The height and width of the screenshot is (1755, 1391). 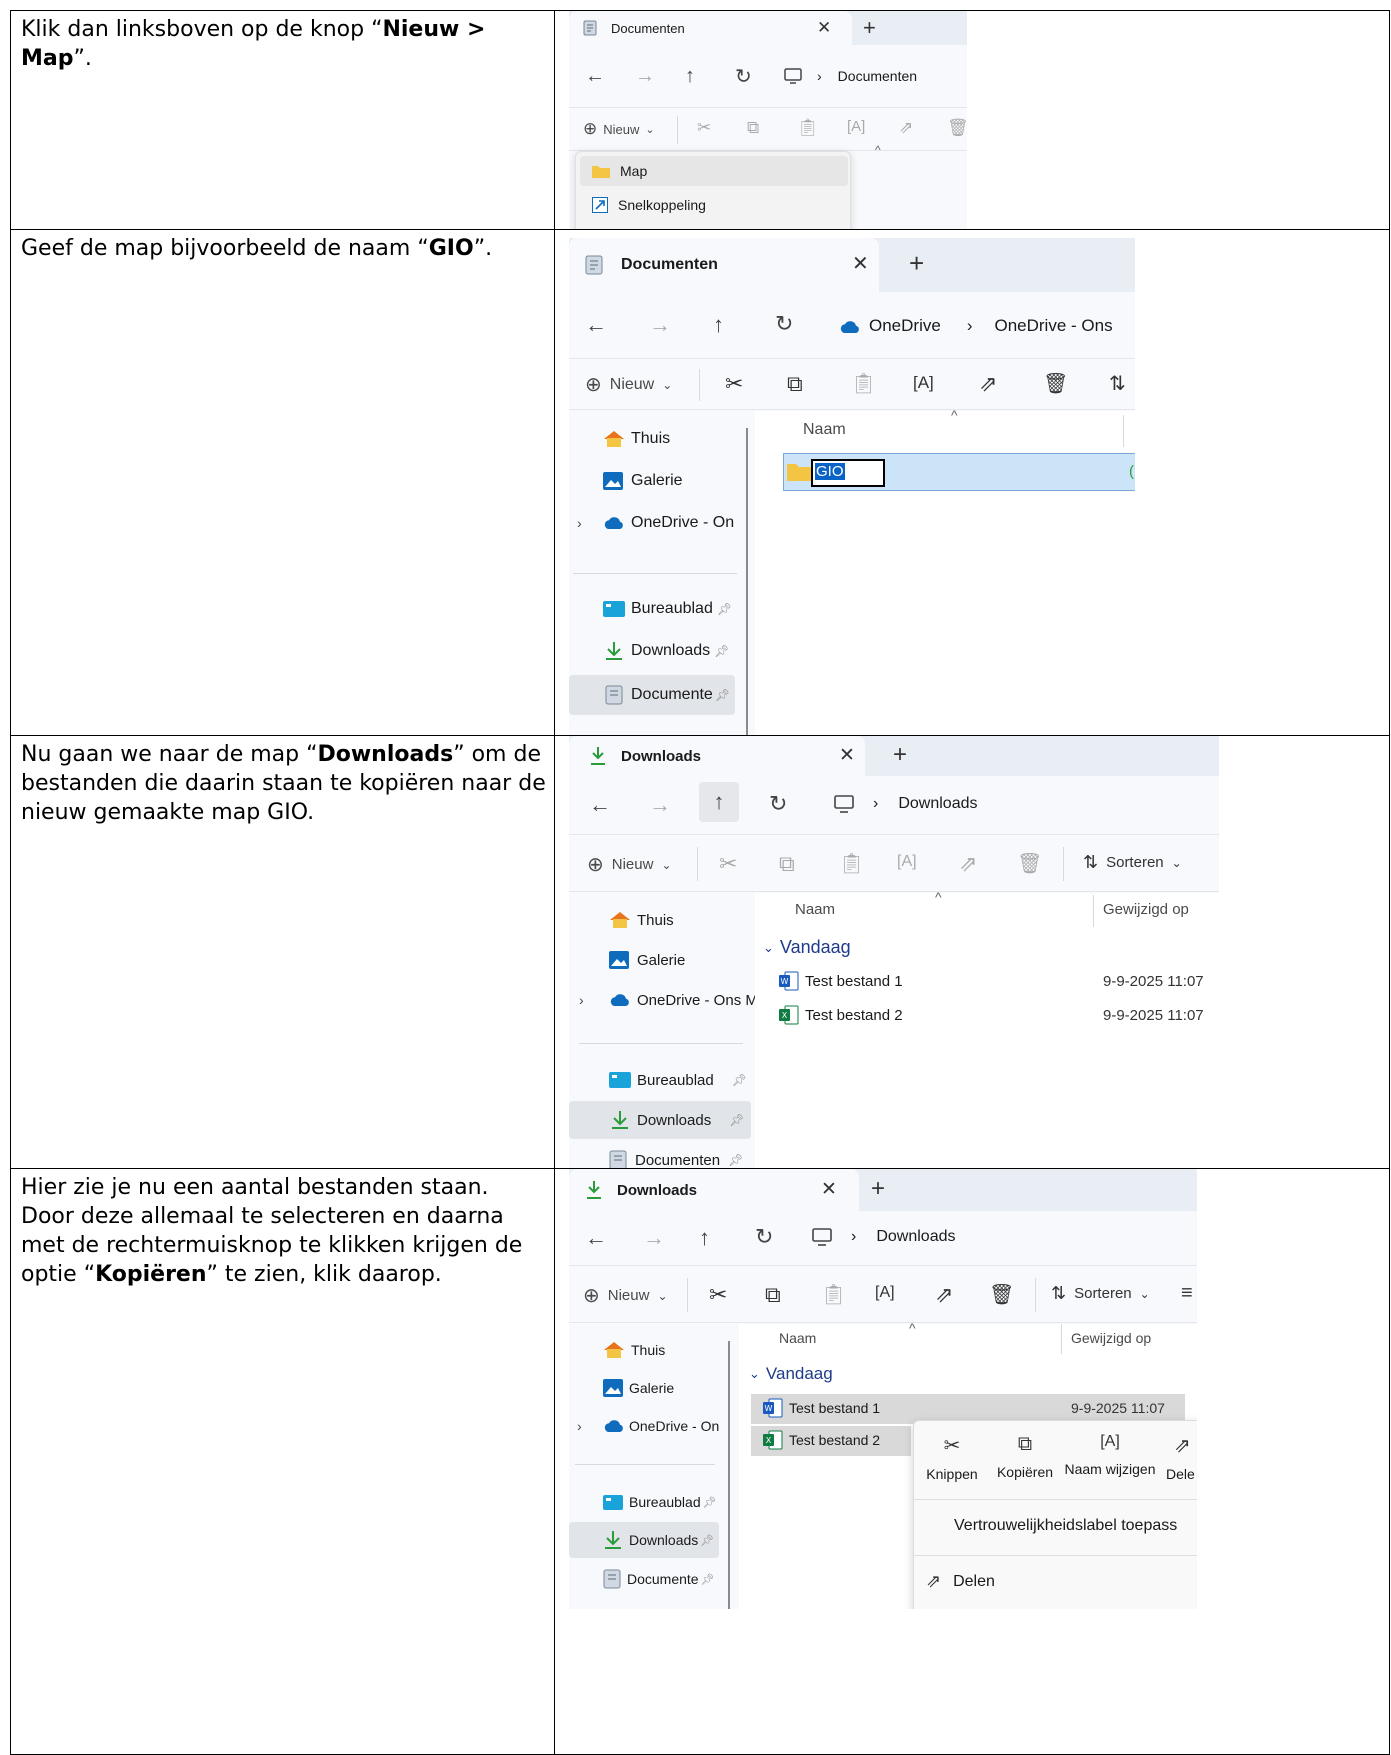 I want to click on sort-icon: ⇅, so click(x=1117, y=383).